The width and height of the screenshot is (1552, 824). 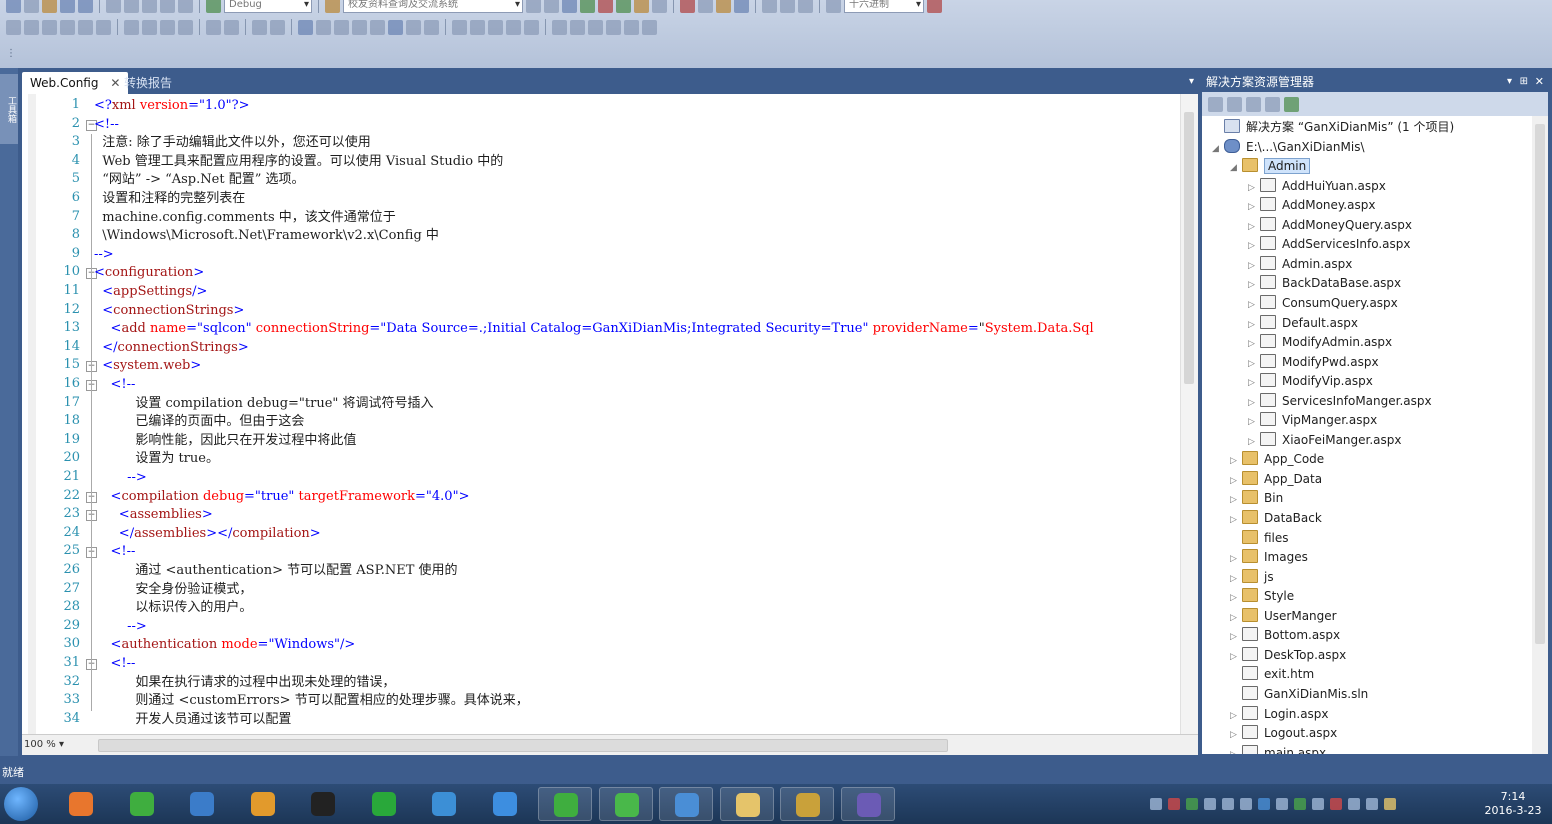 I want to click on solution-explorer-scrollbar, so click(x=1540, y=435).